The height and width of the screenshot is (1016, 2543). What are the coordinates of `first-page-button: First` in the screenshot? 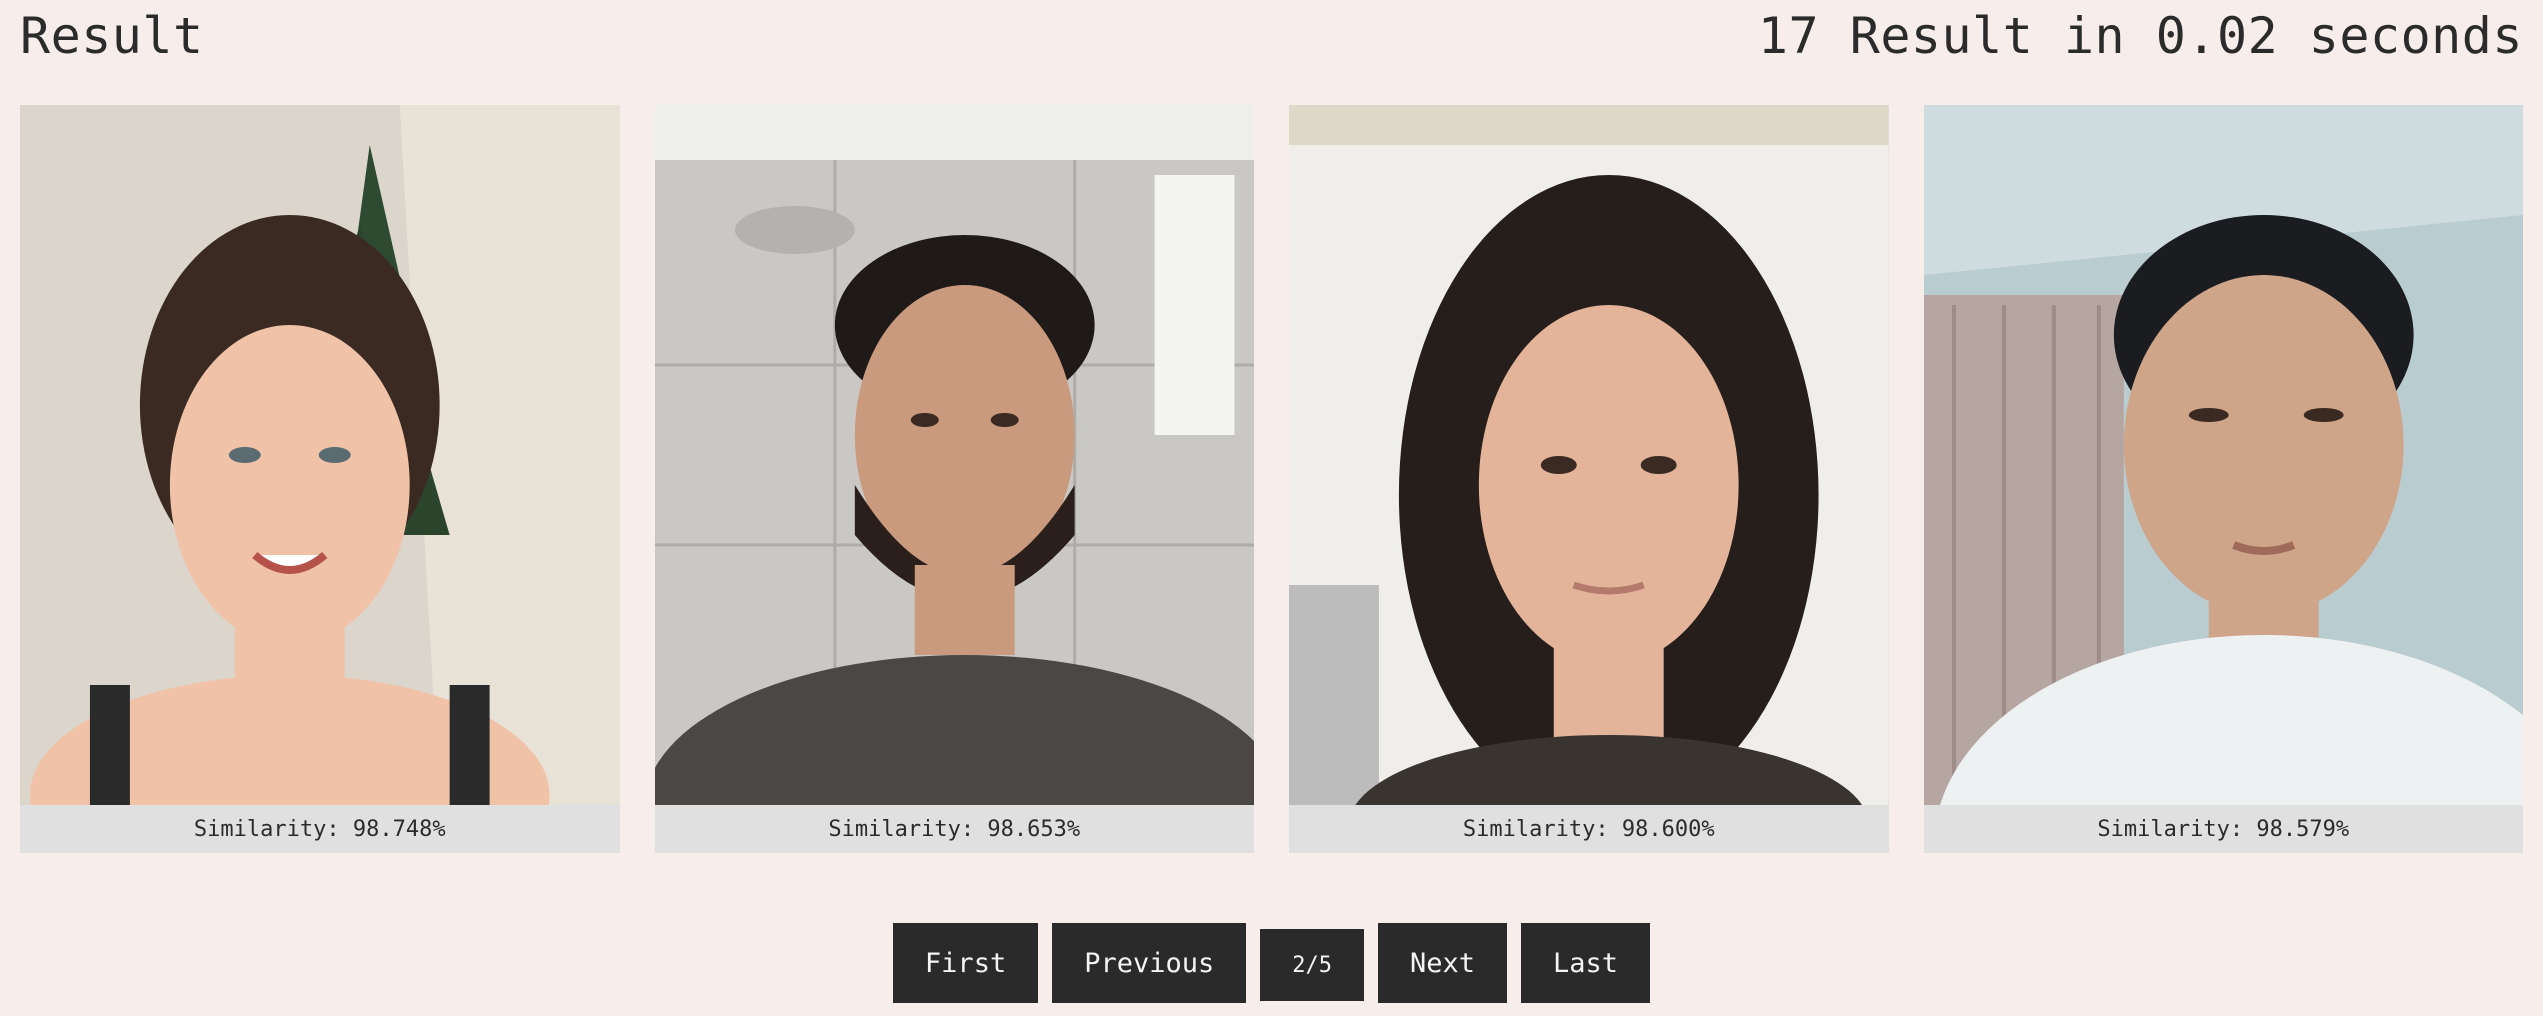 It's located at (965, 963).